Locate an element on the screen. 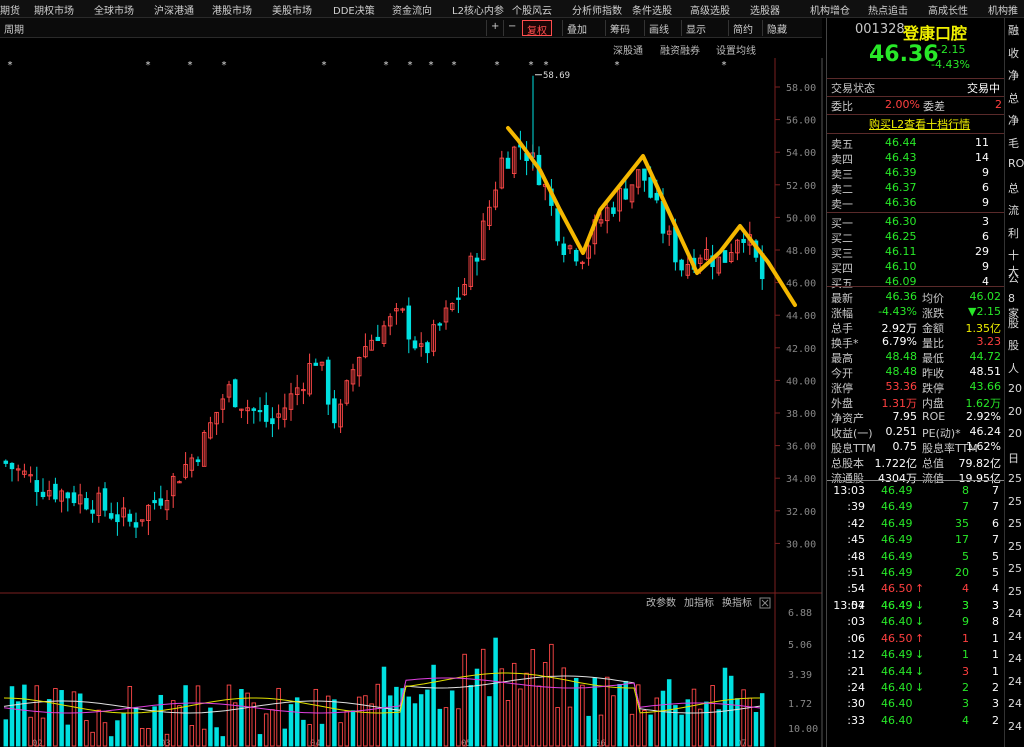 The image size is (1024, 747). menu-item-12: 高级选股 is located at coordinates (710, 9).